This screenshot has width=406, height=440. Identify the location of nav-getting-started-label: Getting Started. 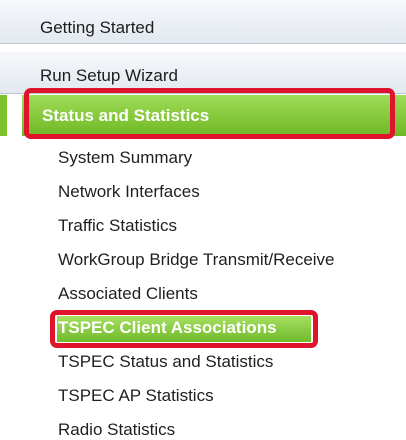
(97, 27).